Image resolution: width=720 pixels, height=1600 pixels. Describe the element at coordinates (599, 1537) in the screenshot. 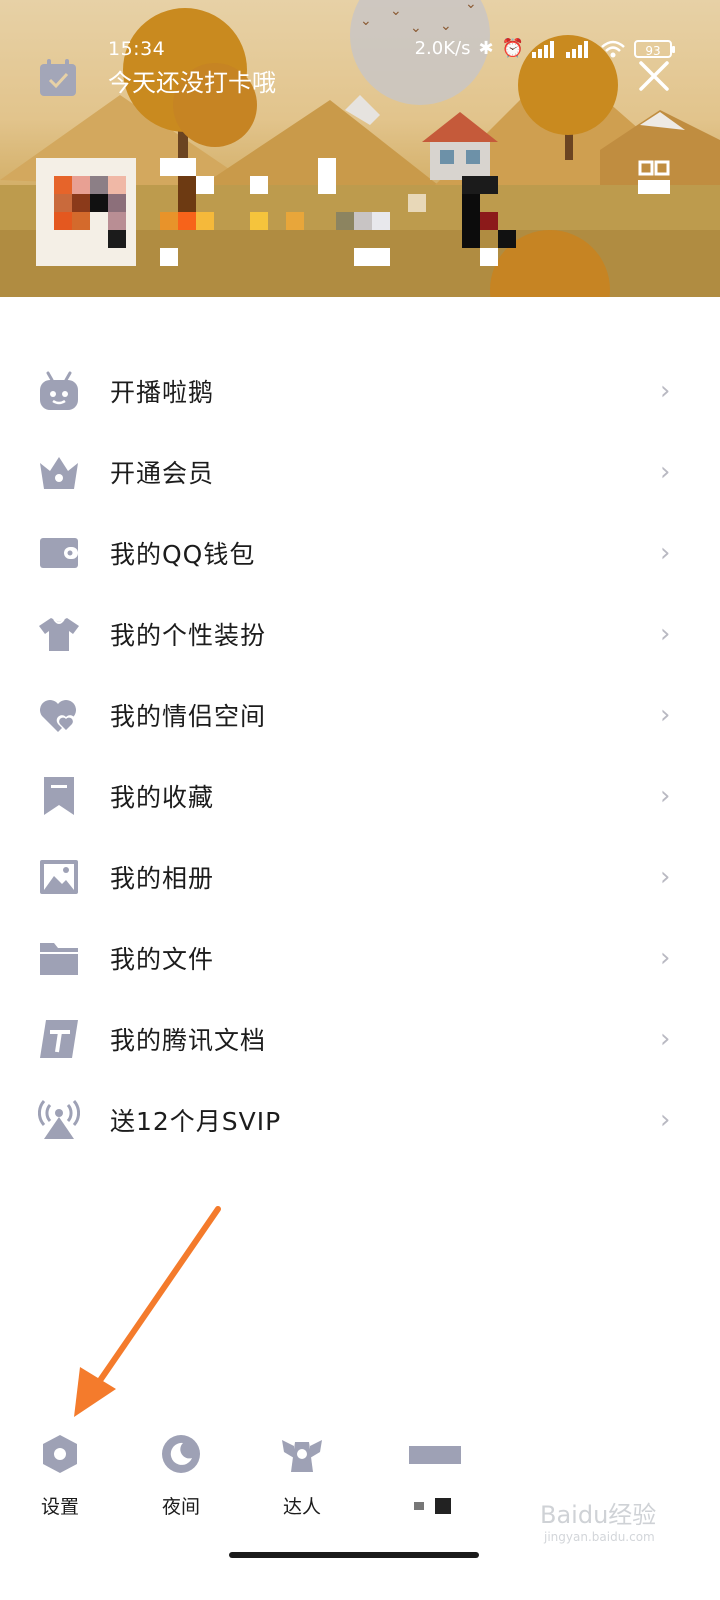

I see `watermark-url: jingyan.baidu.com` at that location.